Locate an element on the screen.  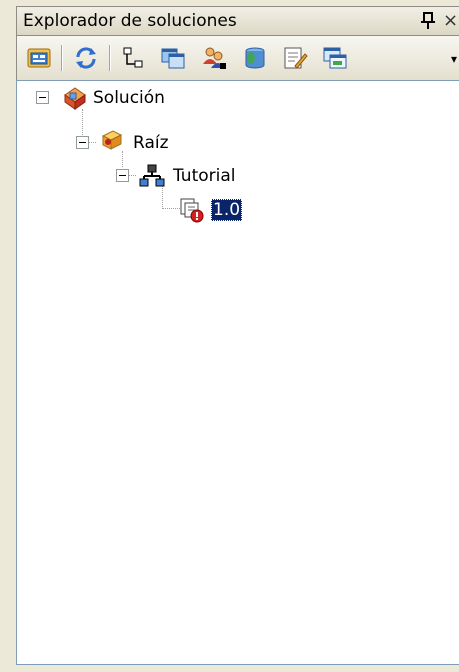
root-box-icon is located at coordinates (112, 139).